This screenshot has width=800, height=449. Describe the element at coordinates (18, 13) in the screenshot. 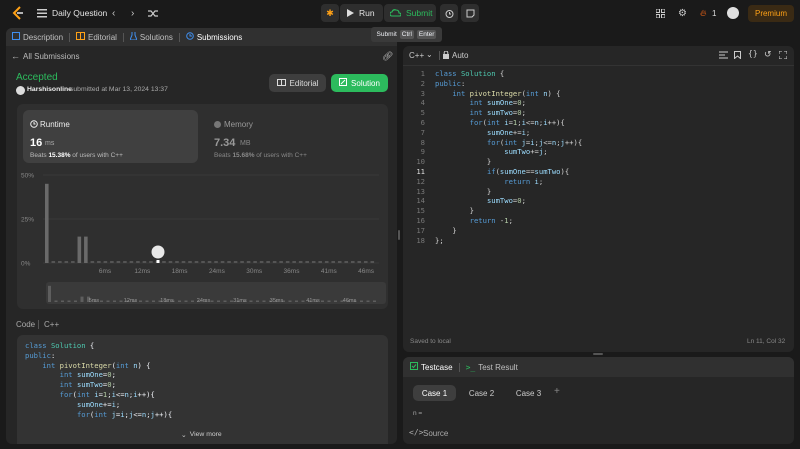

I see `leetcode-logo-icon` at that location.